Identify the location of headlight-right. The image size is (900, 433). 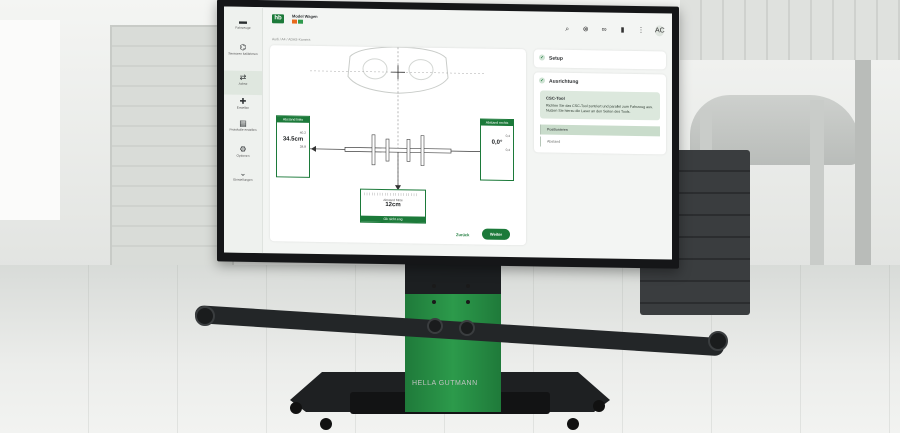
(421, 70).